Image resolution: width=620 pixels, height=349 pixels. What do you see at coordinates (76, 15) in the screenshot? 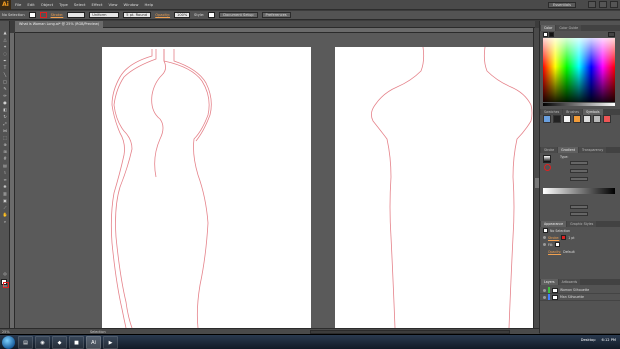
I see `stroke-weight-field` at bounding box center [76, 15].